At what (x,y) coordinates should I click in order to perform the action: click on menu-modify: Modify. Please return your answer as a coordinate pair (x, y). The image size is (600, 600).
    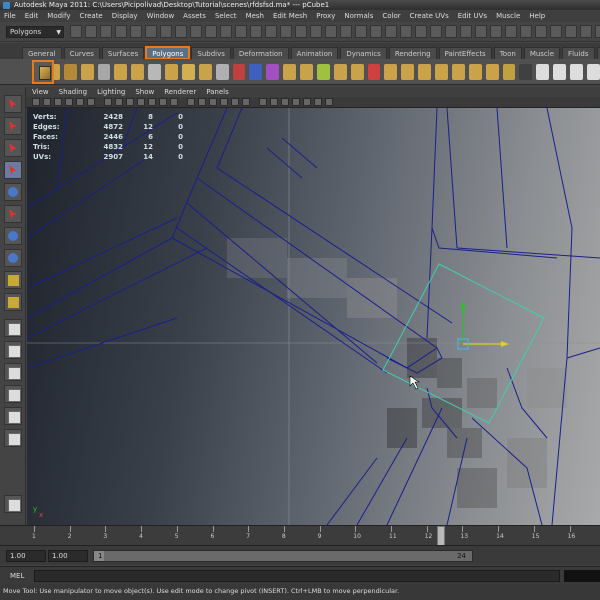
    Looking at the image, I should click on (58, 16).